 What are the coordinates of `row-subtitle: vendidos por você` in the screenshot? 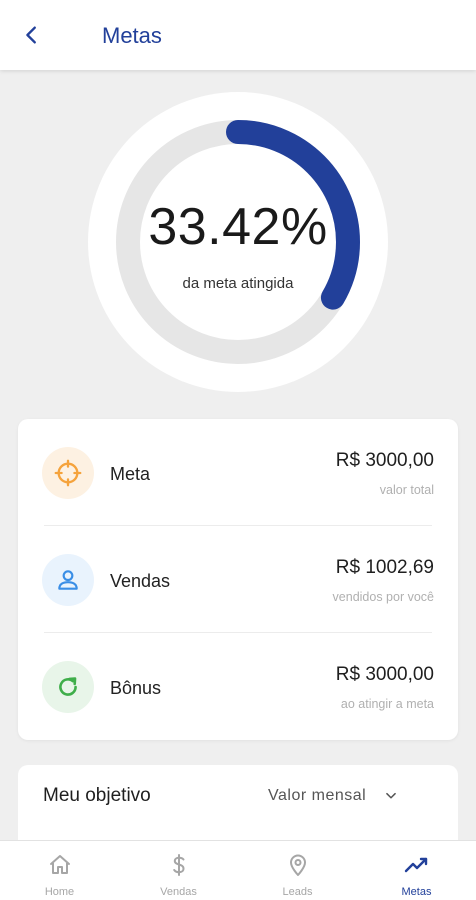 It's located at (383, 597).